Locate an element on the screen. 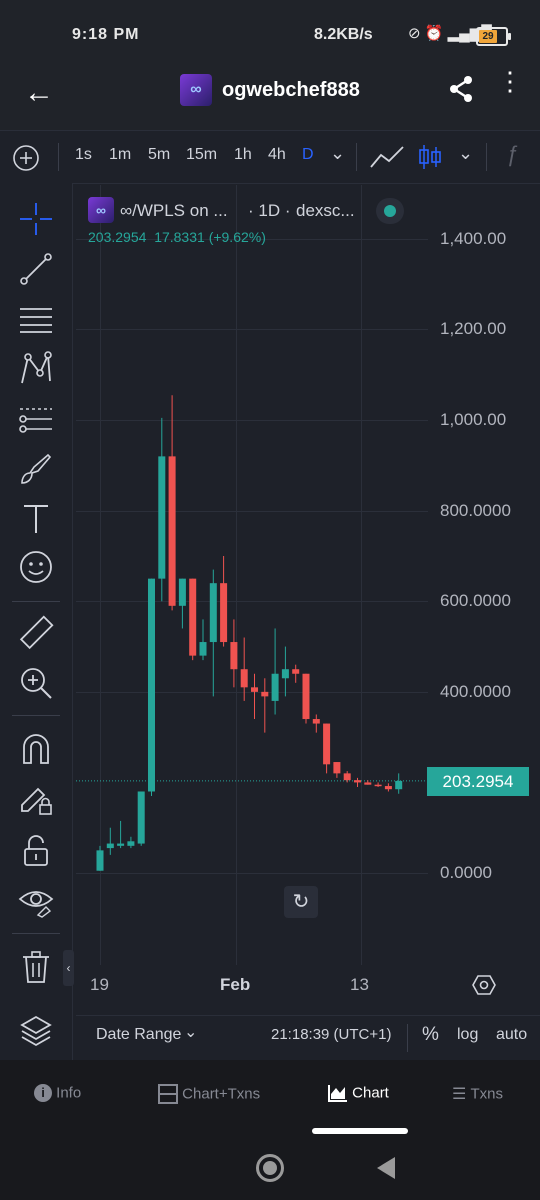  chart-bottom-bar: Date Range ⌄ 21:18:39 (UTC+1) % log auto is located at coordinates (308, 1038).